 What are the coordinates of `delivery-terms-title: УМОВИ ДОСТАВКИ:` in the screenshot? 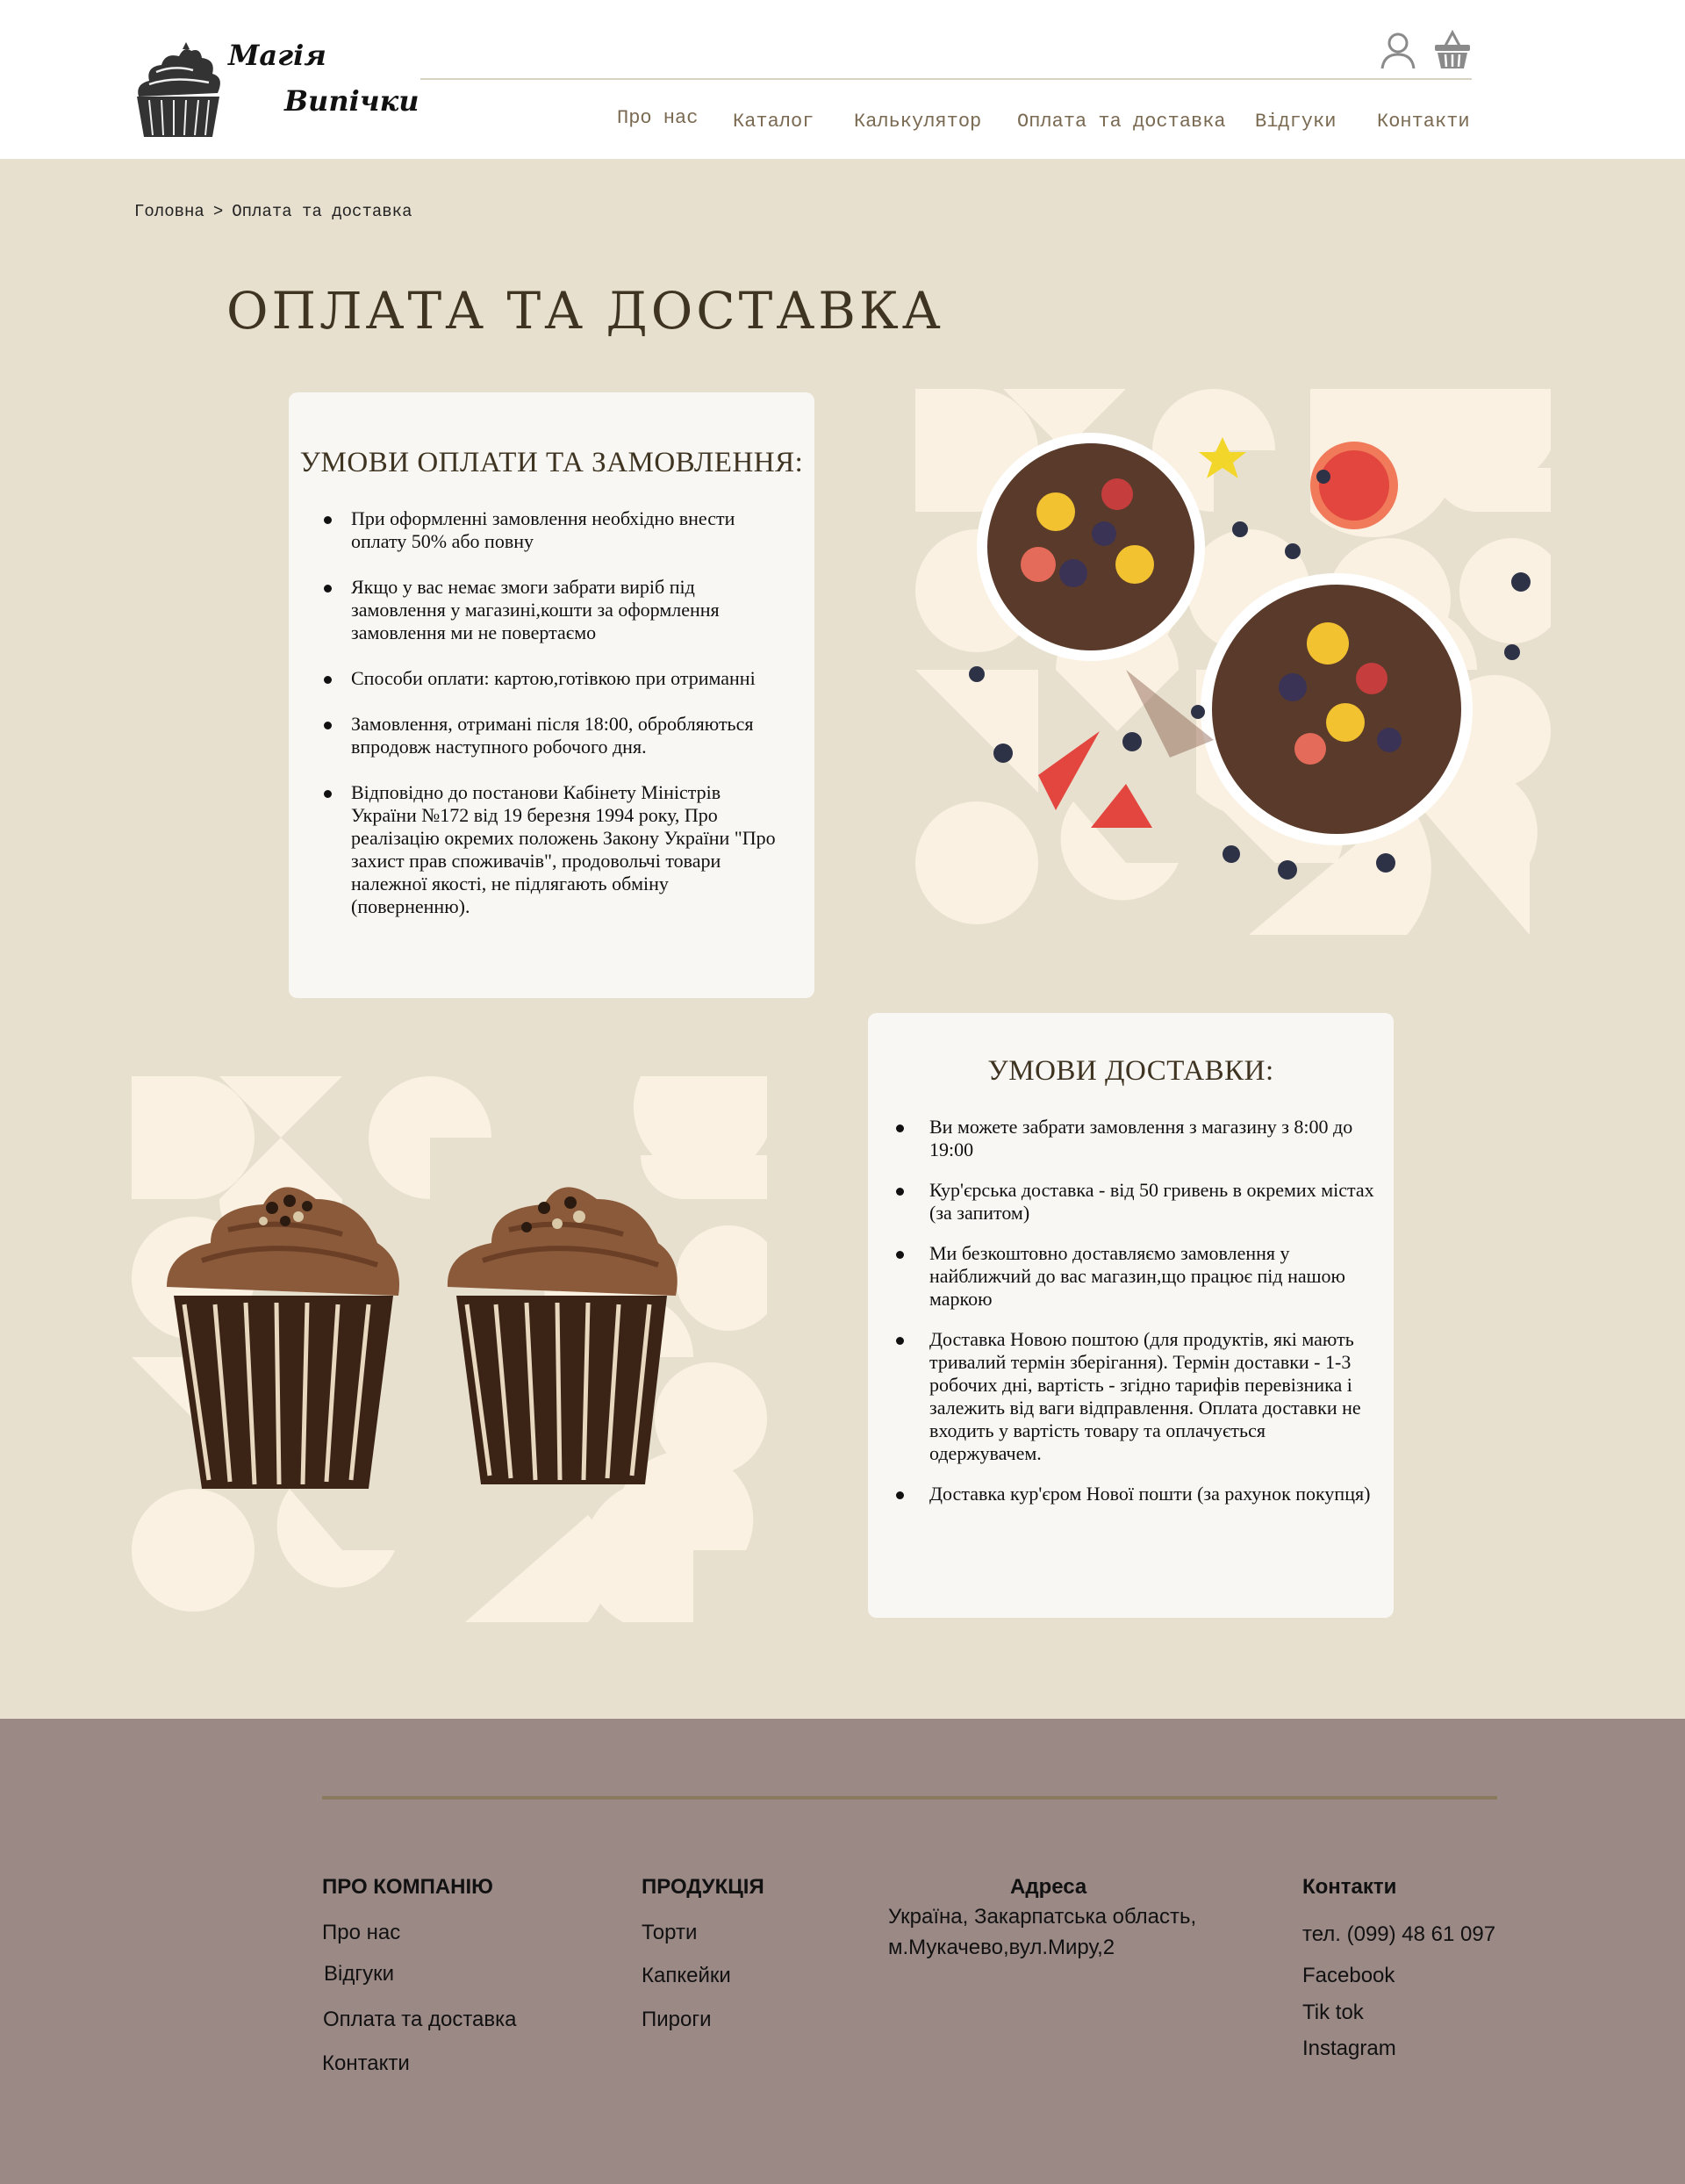 It's located at (1130, 1071).